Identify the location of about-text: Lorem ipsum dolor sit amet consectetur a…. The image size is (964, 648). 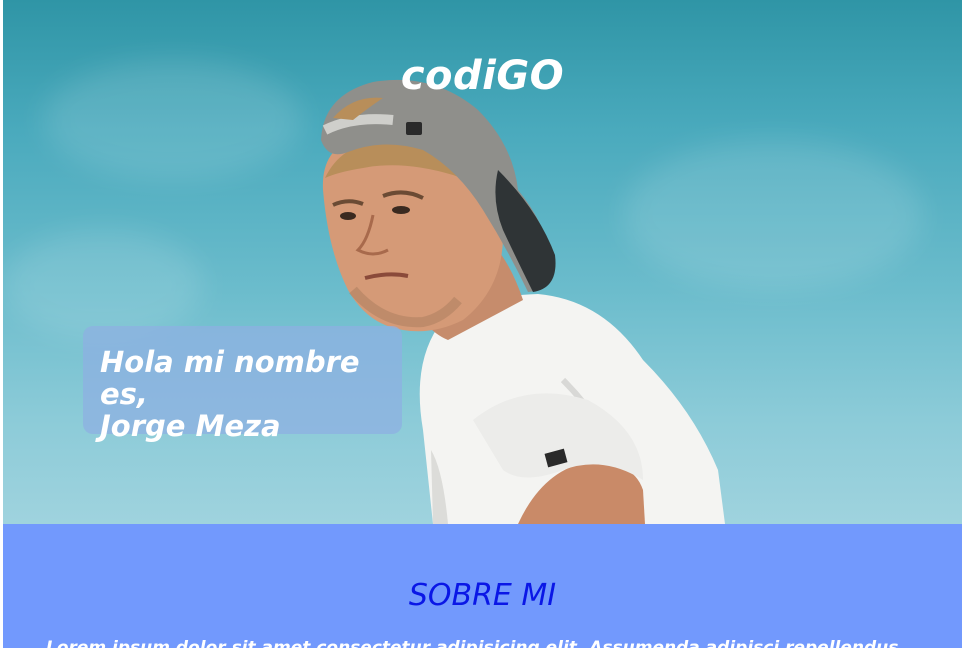
(472, 643).